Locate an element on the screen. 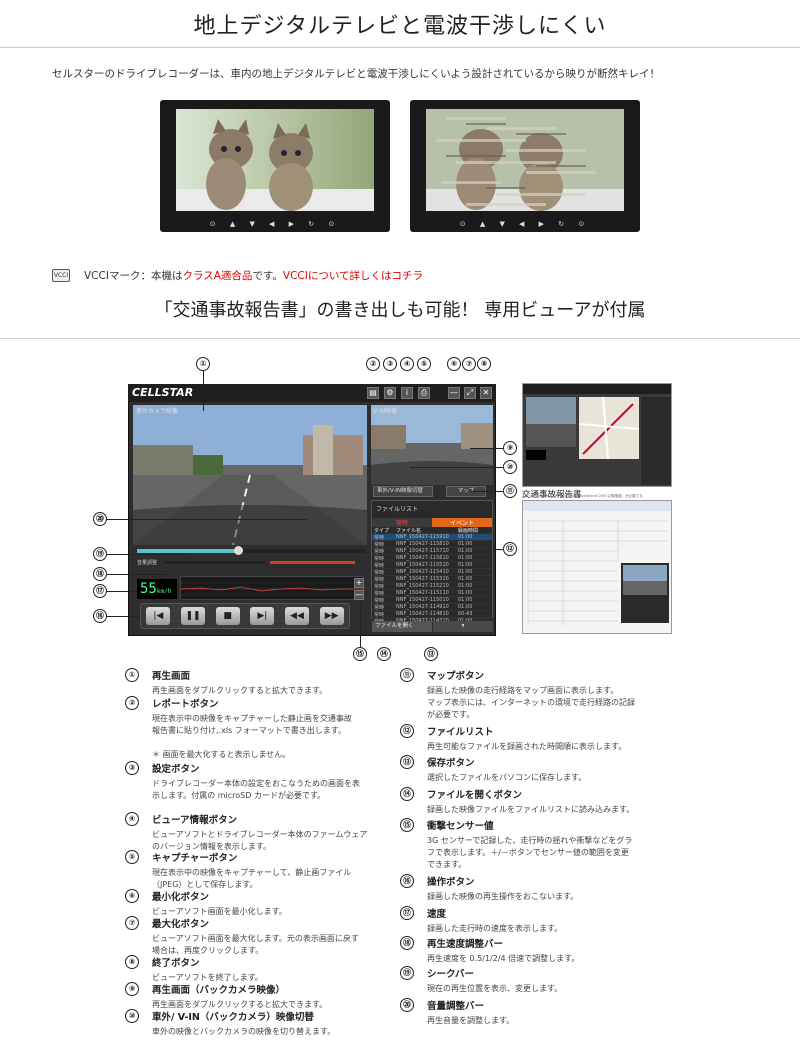 This screenshot has height=1043, width=800. item-title: 再生画面 is located at coordinates (171, 676).